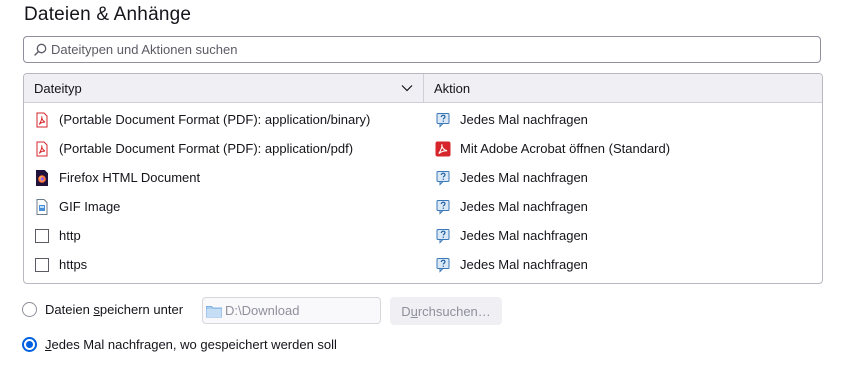 This screenshot has height=375, width=848. What do you see at coordinates (40, 49) in the screenshot?
I see `search-icon` at bounding box center [40, 49].